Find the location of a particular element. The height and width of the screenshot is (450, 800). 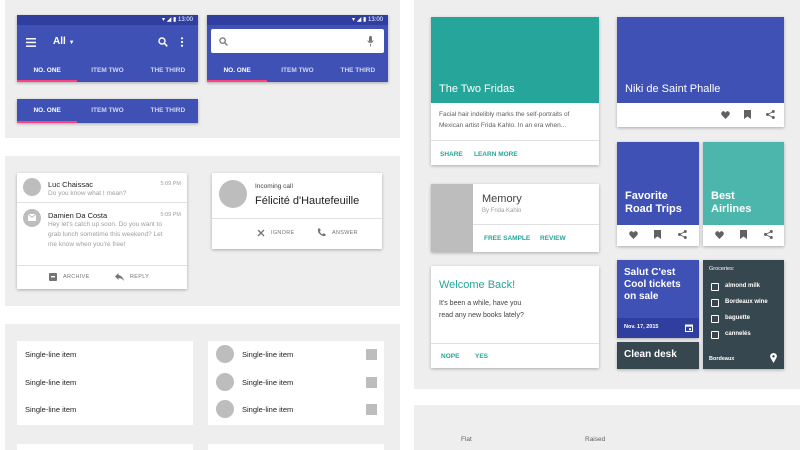

welcome-body-line: It's been a while, have you is located at coordinates (480, 303).